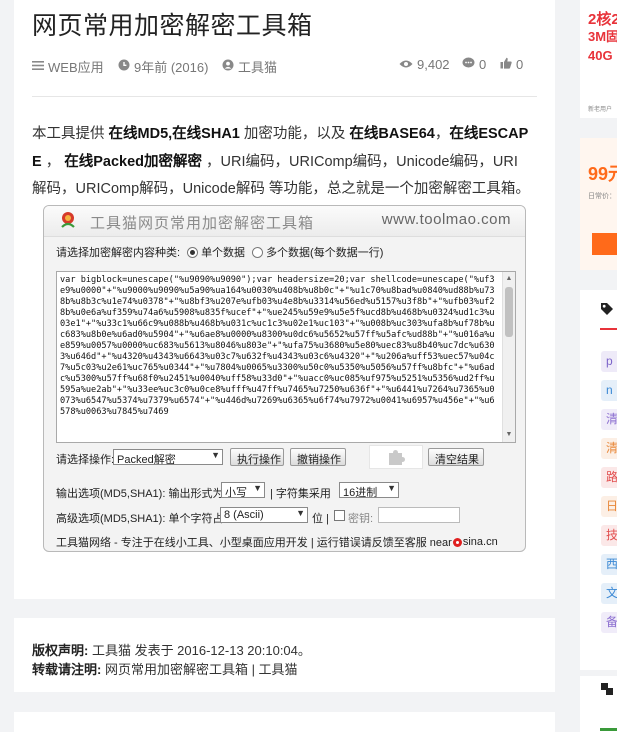  Describe the element at coordinates (609, 477) in the screenshot. I see `tag-chip: 路` at that location.